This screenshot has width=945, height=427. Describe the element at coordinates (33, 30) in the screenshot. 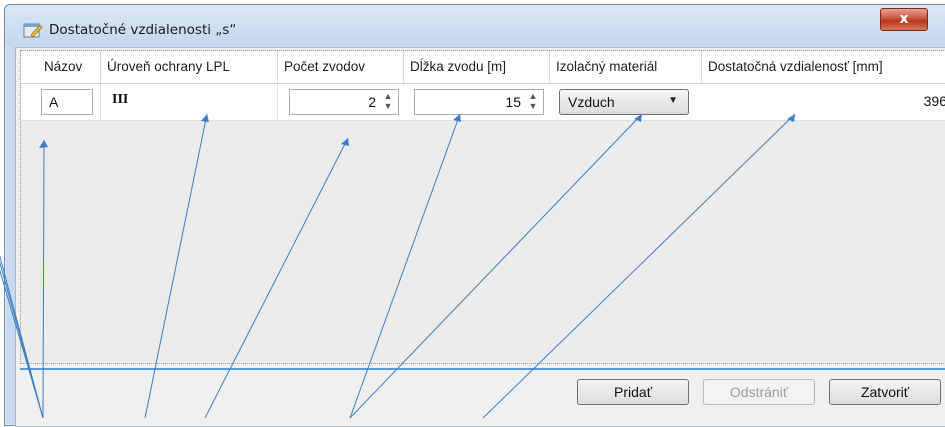

I see `app-edit-icon` at that location.